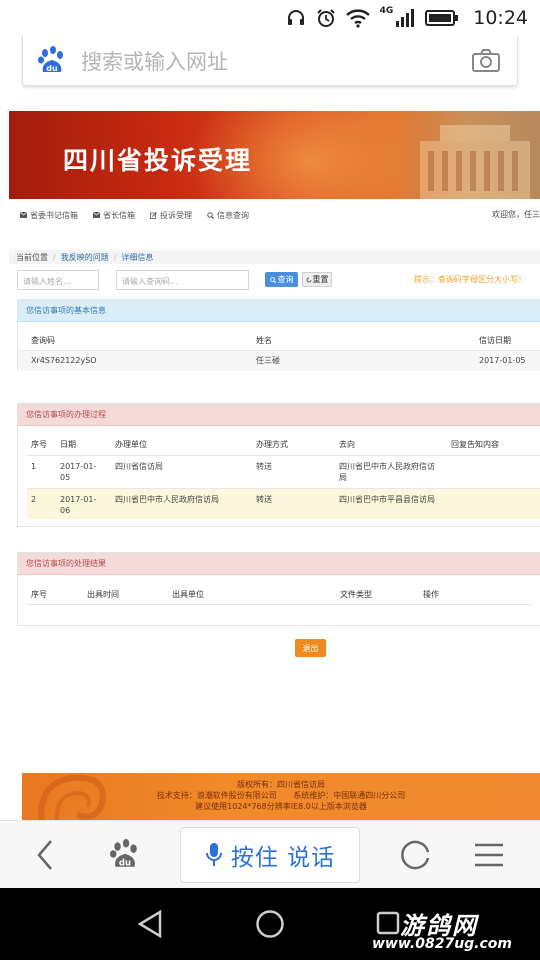 This screenshot has height=960, width=540. I want to click on query-button-label: 查询, so click(285, 279).